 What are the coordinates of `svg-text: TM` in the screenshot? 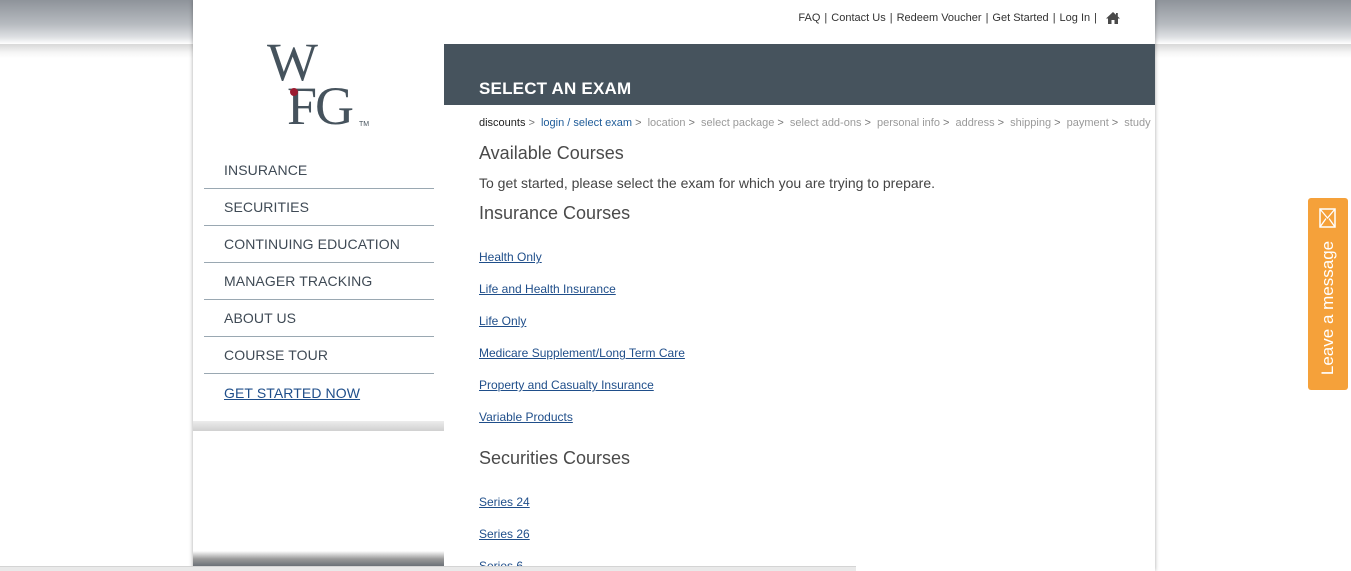 It's located at (364, 124).